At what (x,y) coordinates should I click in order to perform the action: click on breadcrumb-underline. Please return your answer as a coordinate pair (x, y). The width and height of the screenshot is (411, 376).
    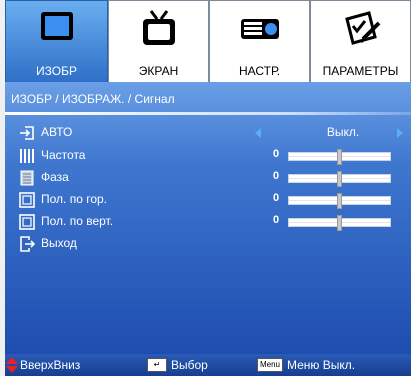
    Looking at the image, I should click on (208, 113).